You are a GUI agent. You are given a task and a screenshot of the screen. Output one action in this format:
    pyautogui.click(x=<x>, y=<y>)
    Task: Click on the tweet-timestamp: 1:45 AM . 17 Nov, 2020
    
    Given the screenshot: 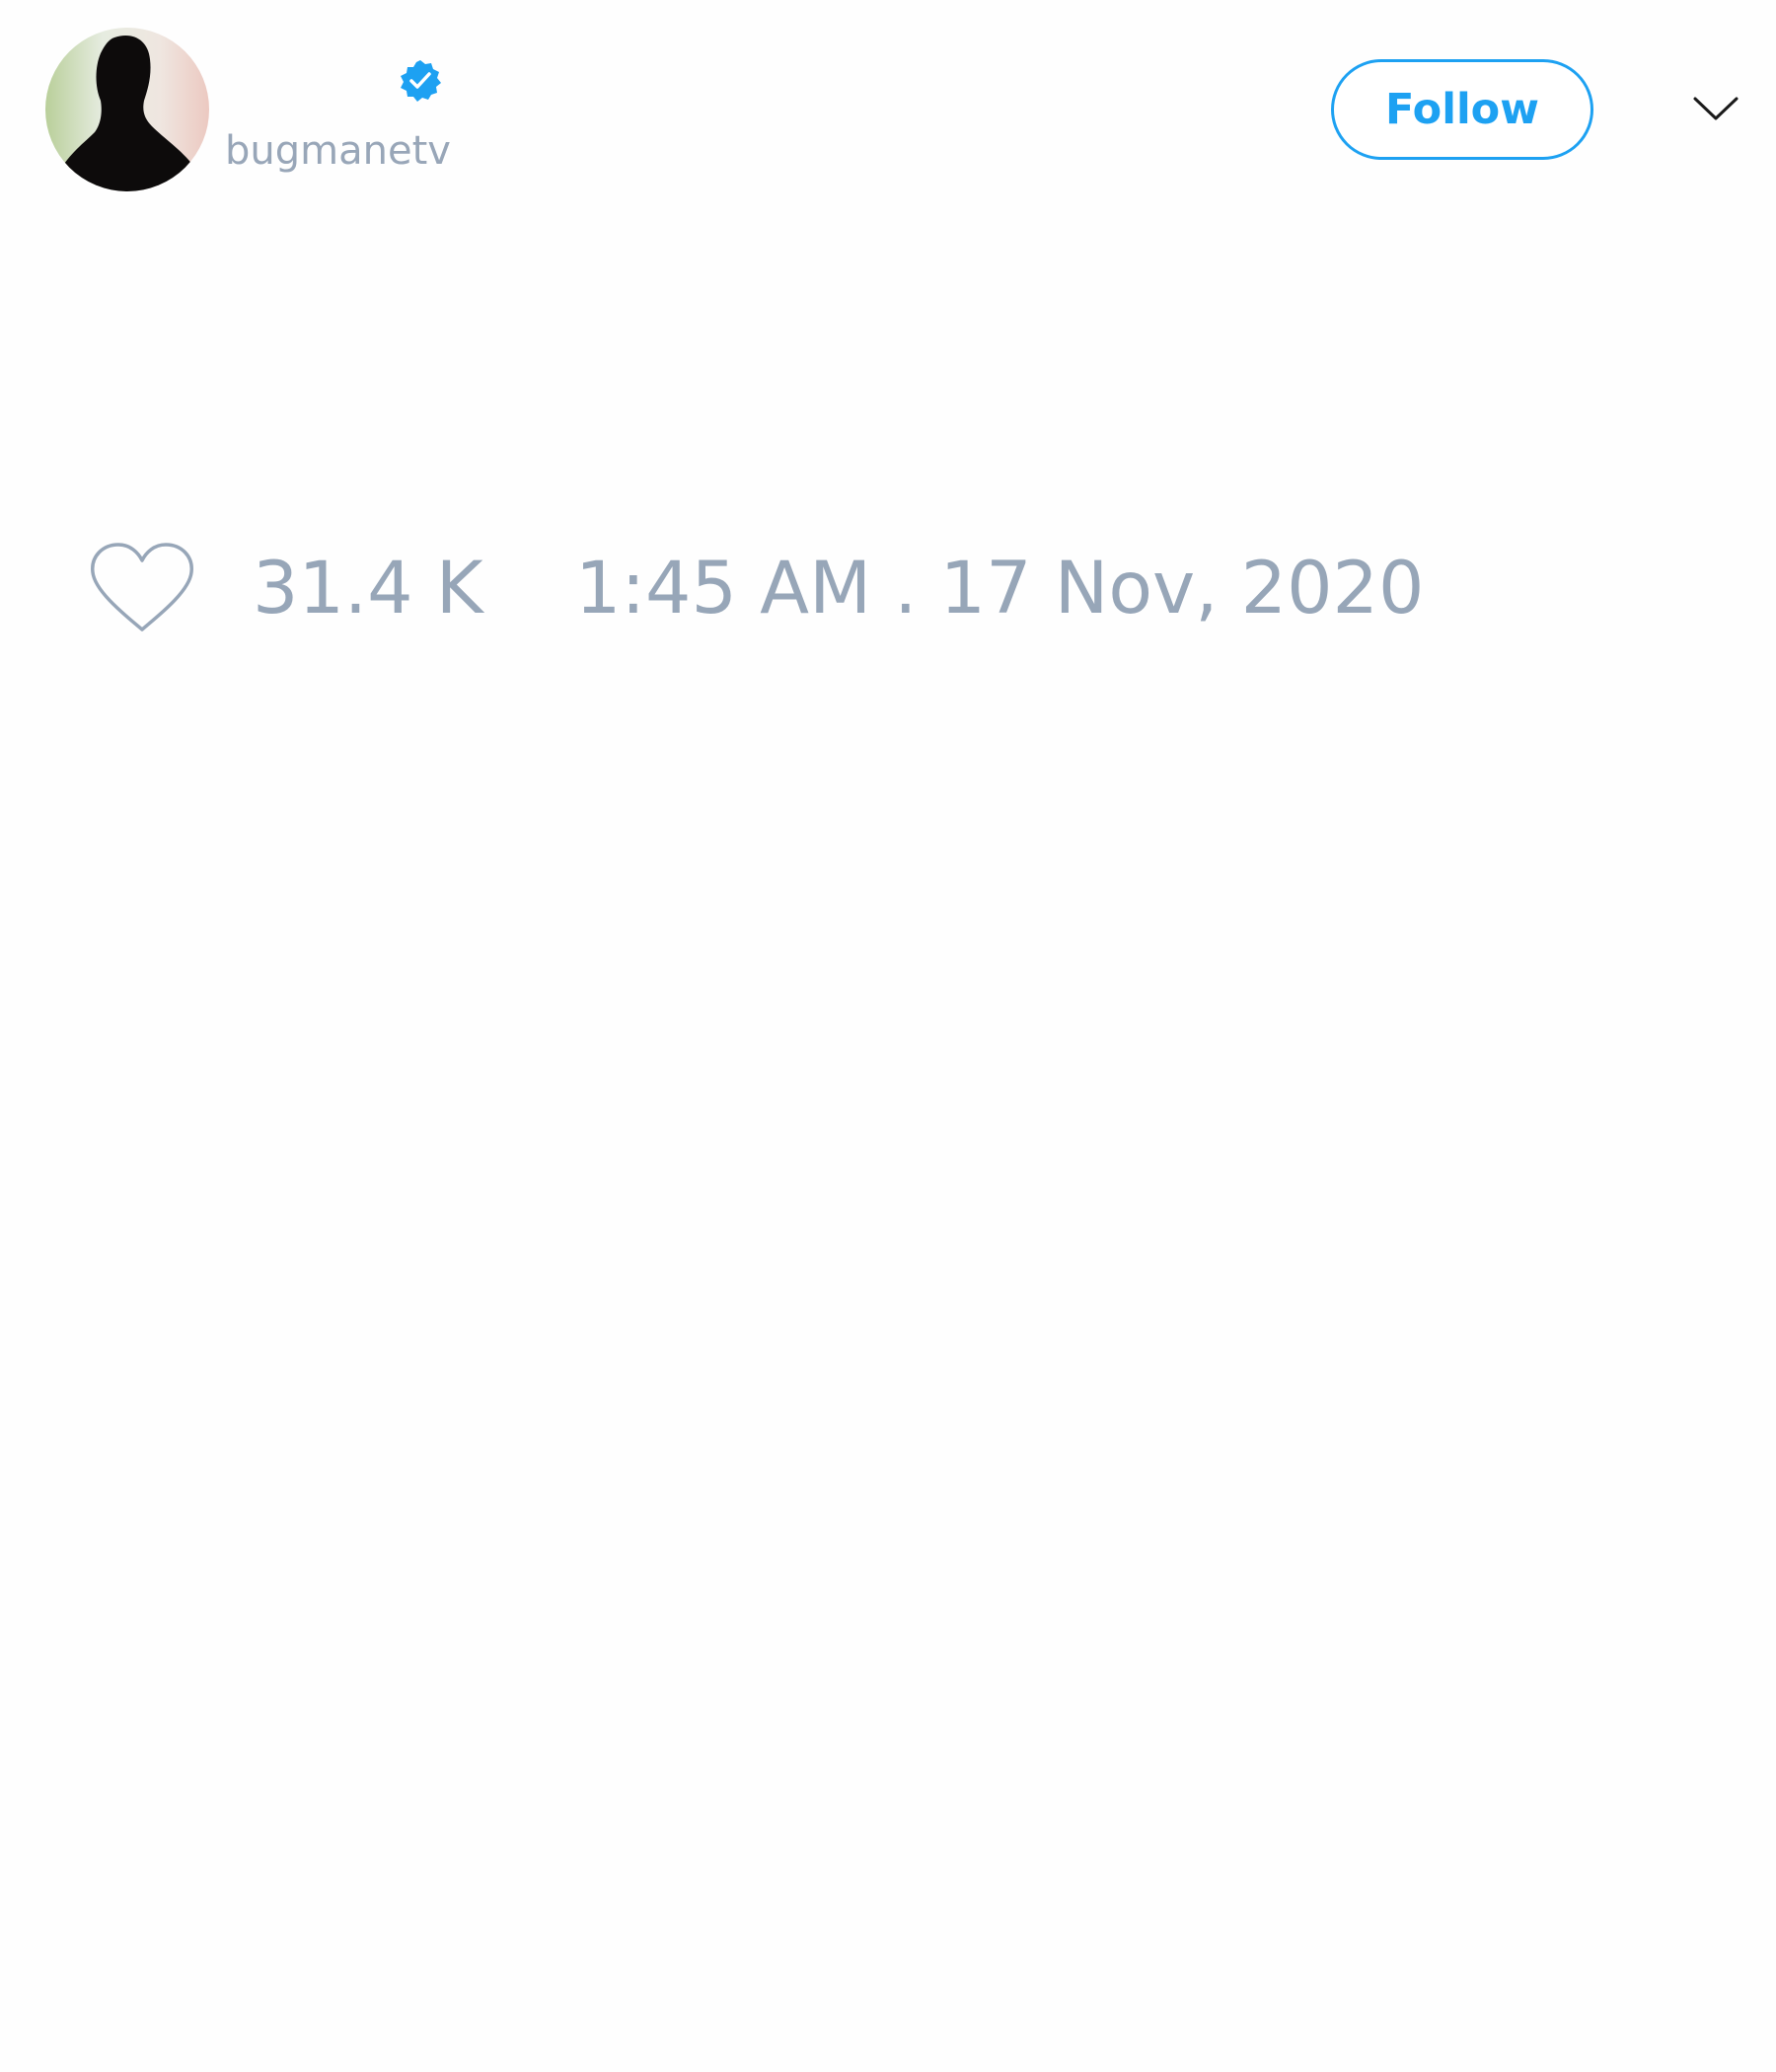 What is the action you would take?
    pyautogui.click(x=1000, y=589)
    